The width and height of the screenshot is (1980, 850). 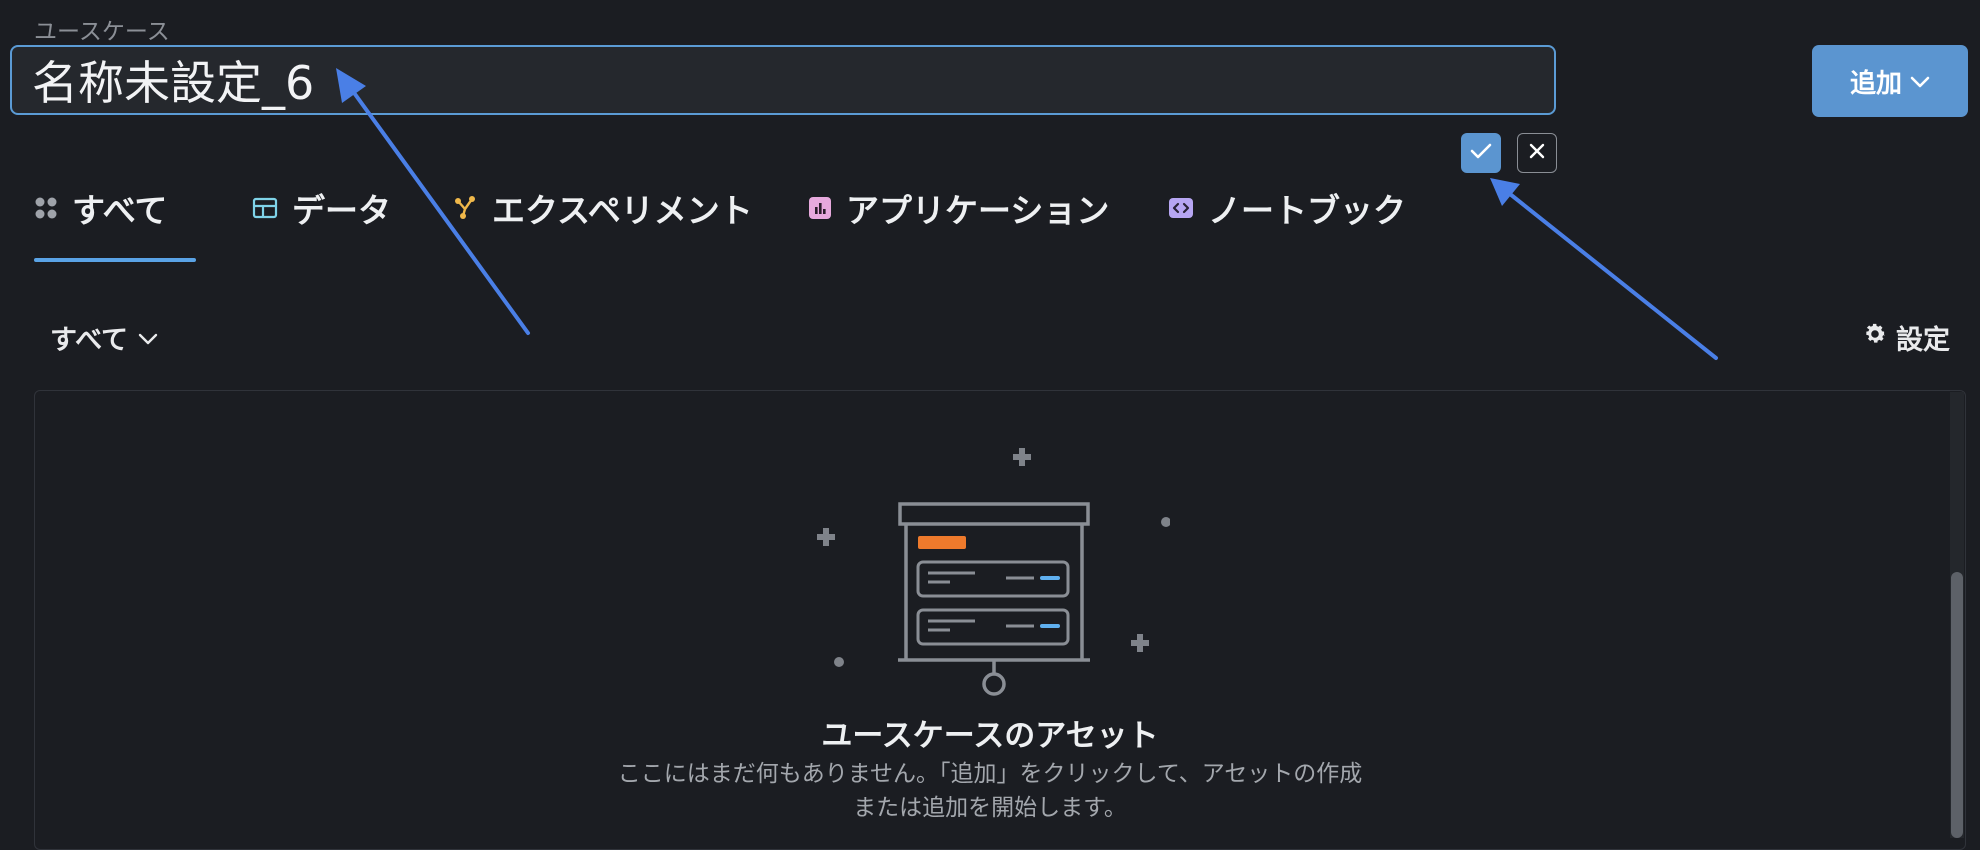 I want to click on empty-state-desc-line: ここにはまだ何もありません。「追加」をクリックして、アセットの作成, so click(x=990, y=774).